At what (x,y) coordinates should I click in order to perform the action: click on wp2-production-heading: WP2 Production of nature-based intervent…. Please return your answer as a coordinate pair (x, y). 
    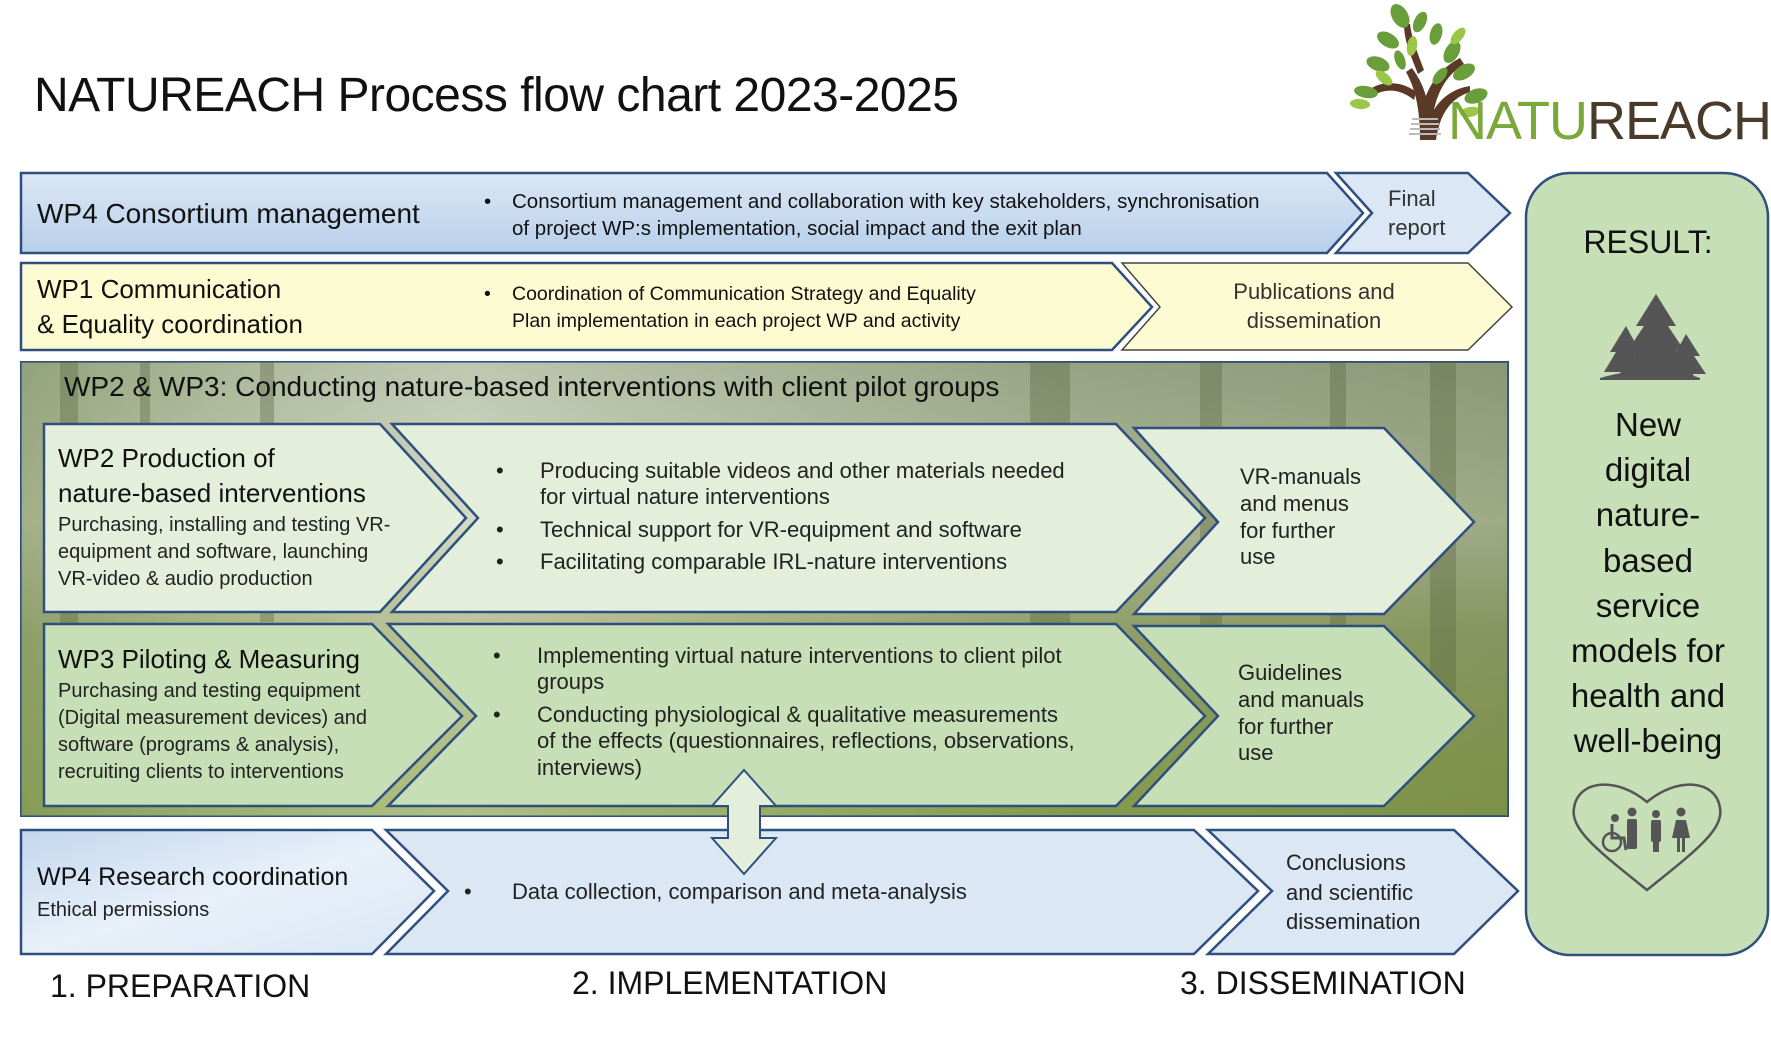
    Looking at the image, I should click on (212, 476).